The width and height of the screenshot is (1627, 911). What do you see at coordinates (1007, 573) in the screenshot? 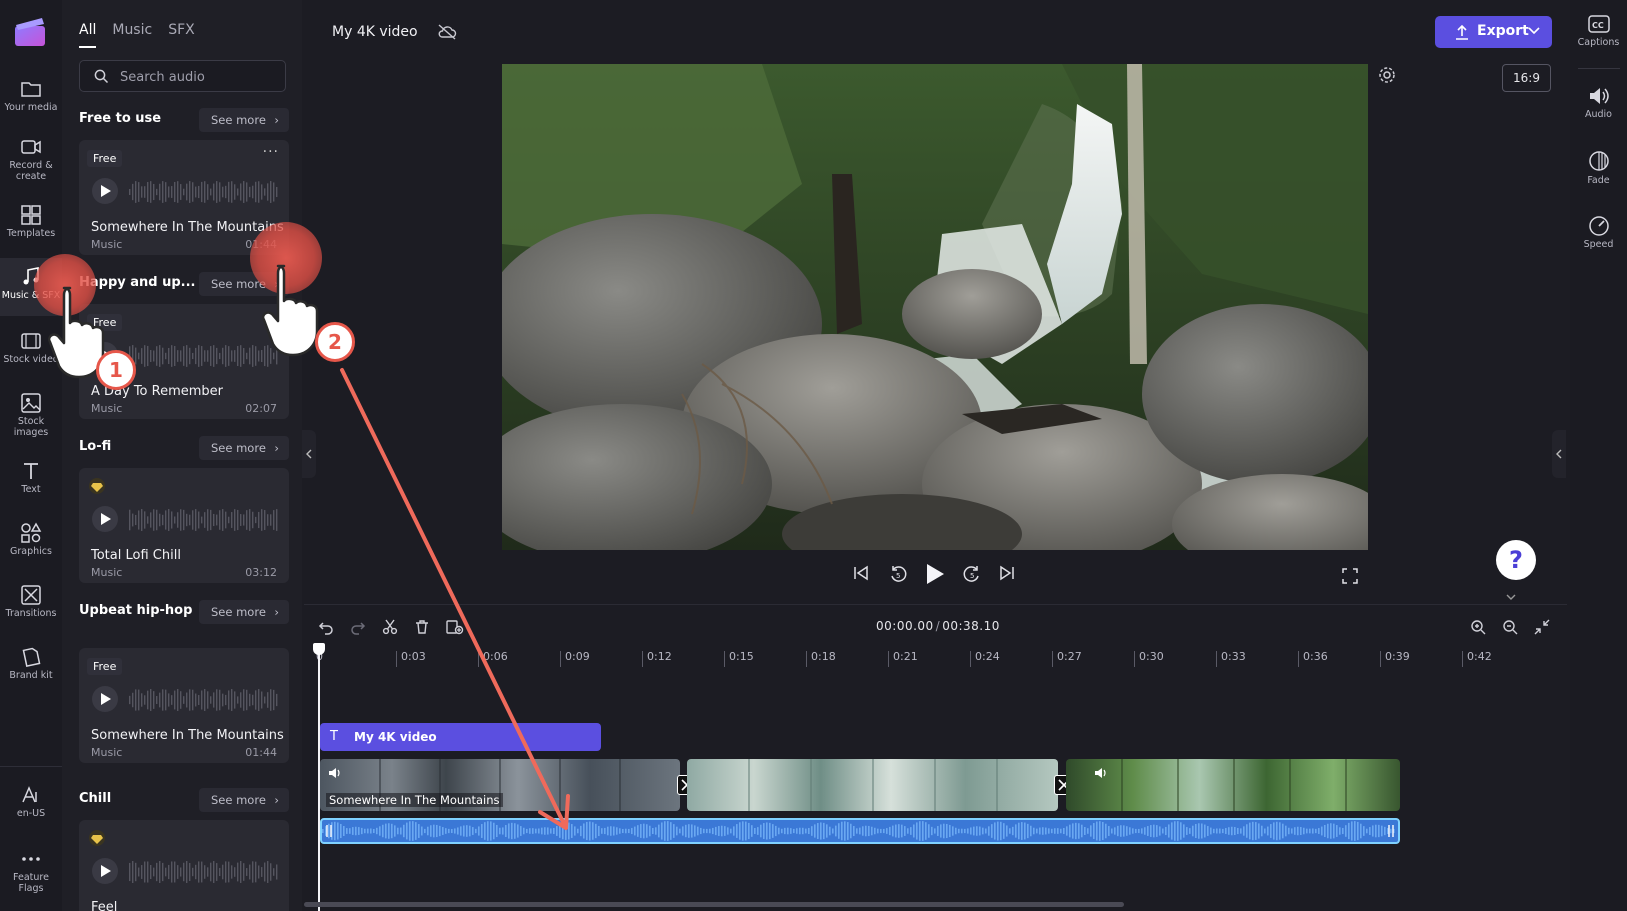
I see `skip-to-end-icon` at bounding box center [1007, 573].